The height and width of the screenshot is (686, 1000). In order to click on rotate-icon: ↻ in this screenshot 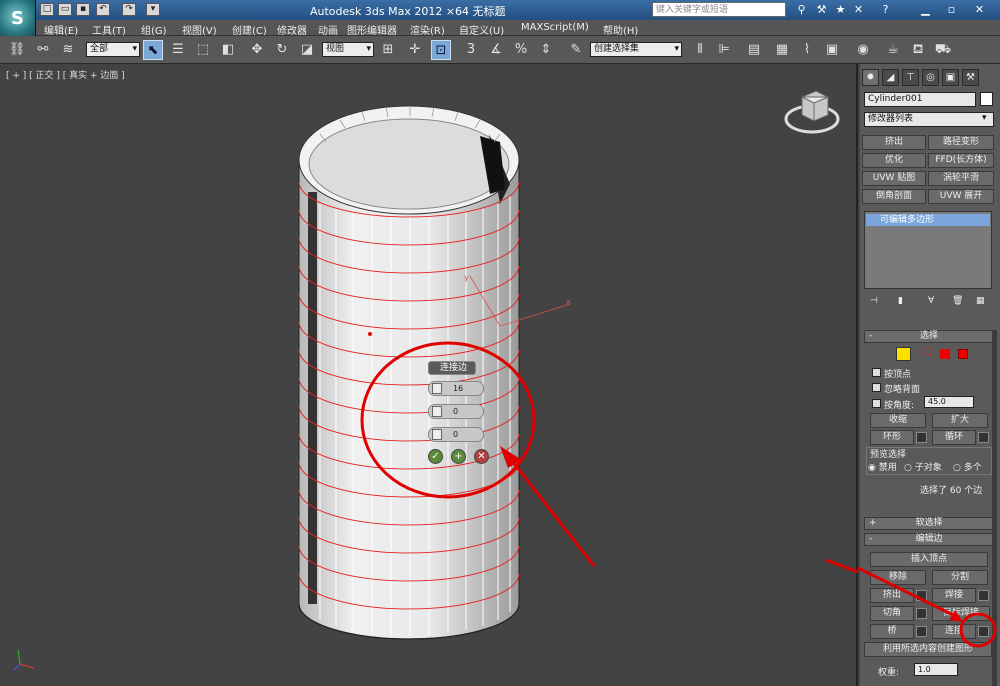, I will do `click(282, 50)`.